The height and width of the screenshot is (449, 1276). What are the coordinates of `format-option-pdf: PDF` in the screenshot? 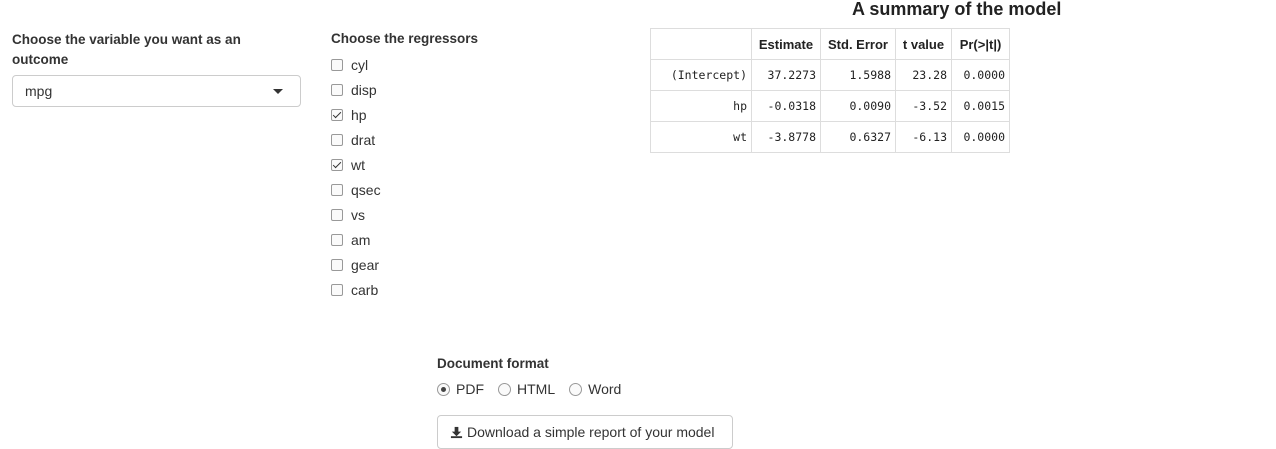 It's located at (460, 389).